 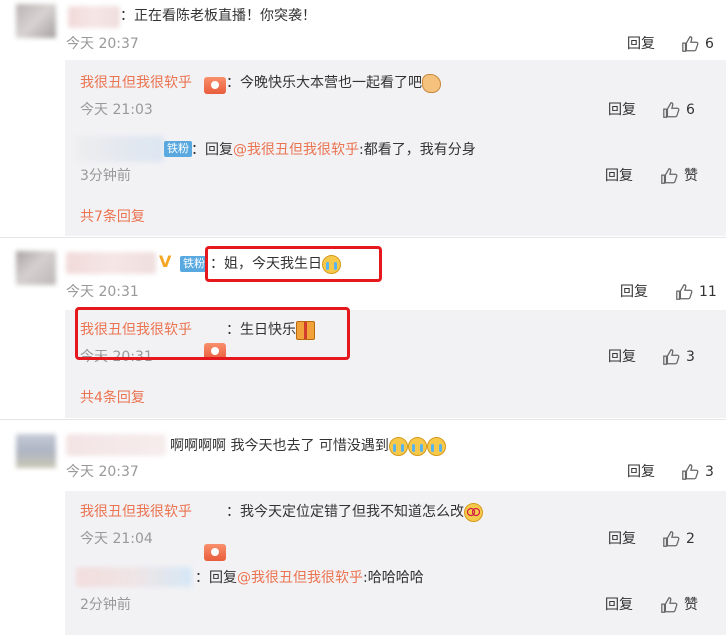 What do you see at coordinates (105, 605) in the screenshot?
I see `reply-time: 2分钟前` at bounding box center [105, 605].